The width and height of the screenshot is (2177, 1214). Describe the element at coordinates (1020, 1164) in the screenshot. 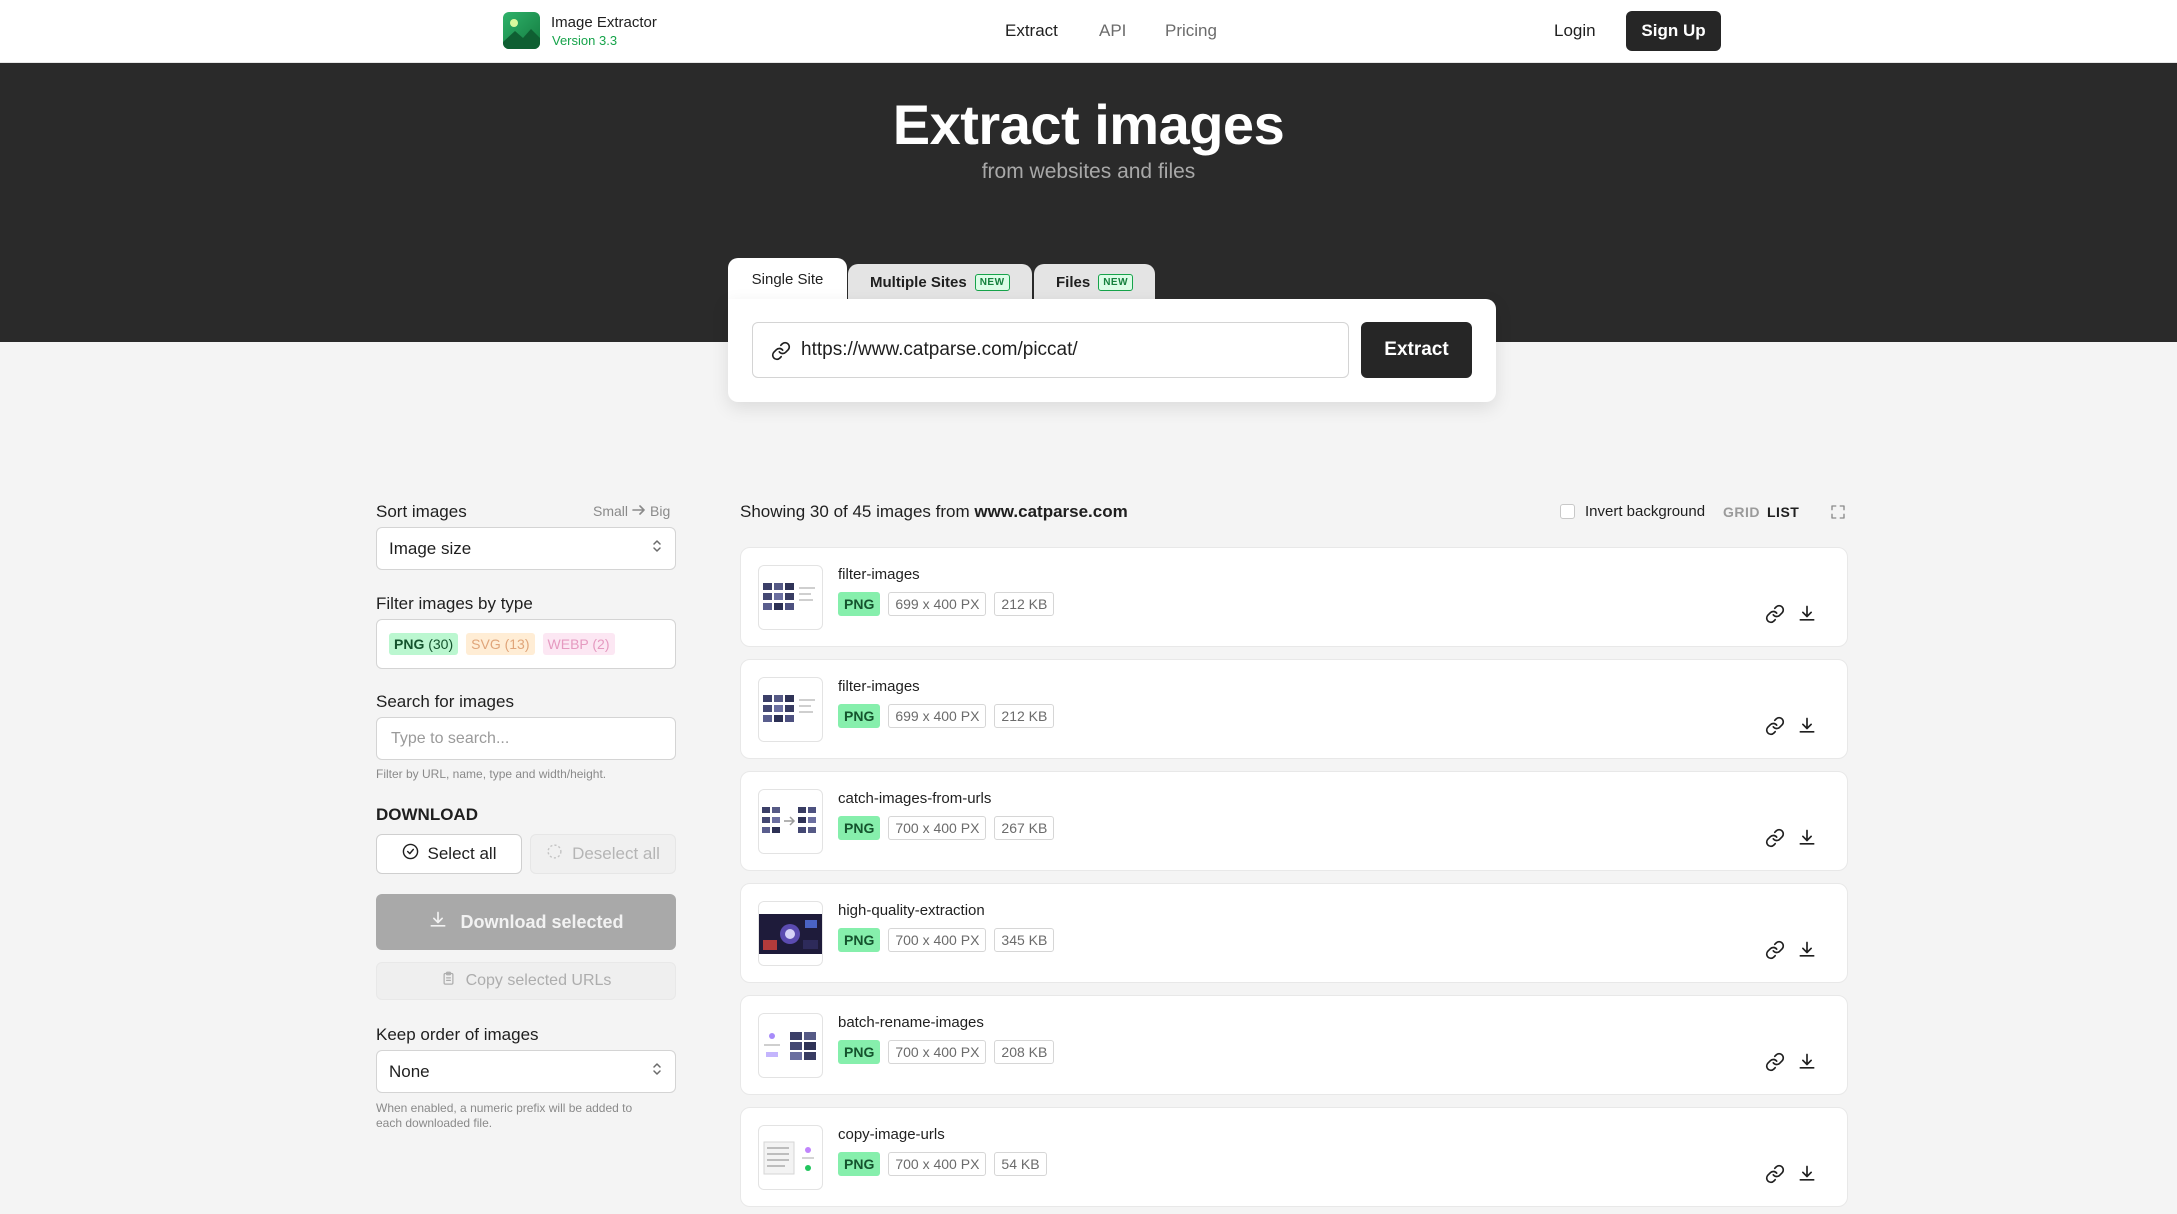

I see `filesize-badge: 54 KB` at that location.